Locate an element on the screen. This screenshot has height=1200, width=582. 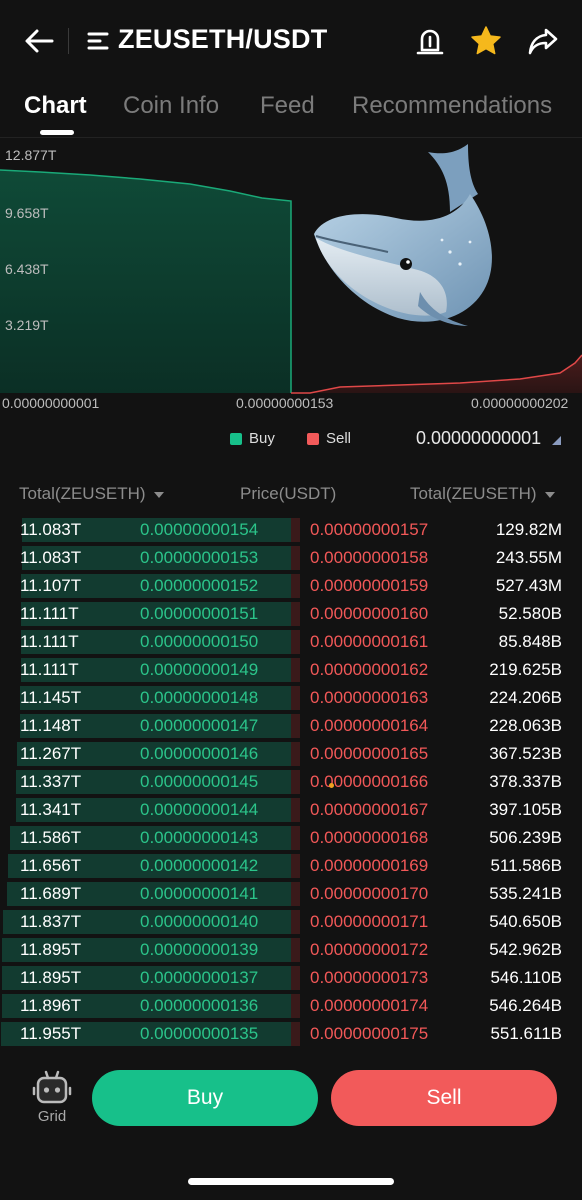
sell-total-cell: 546.264B is located at coordinates (525, 1005).